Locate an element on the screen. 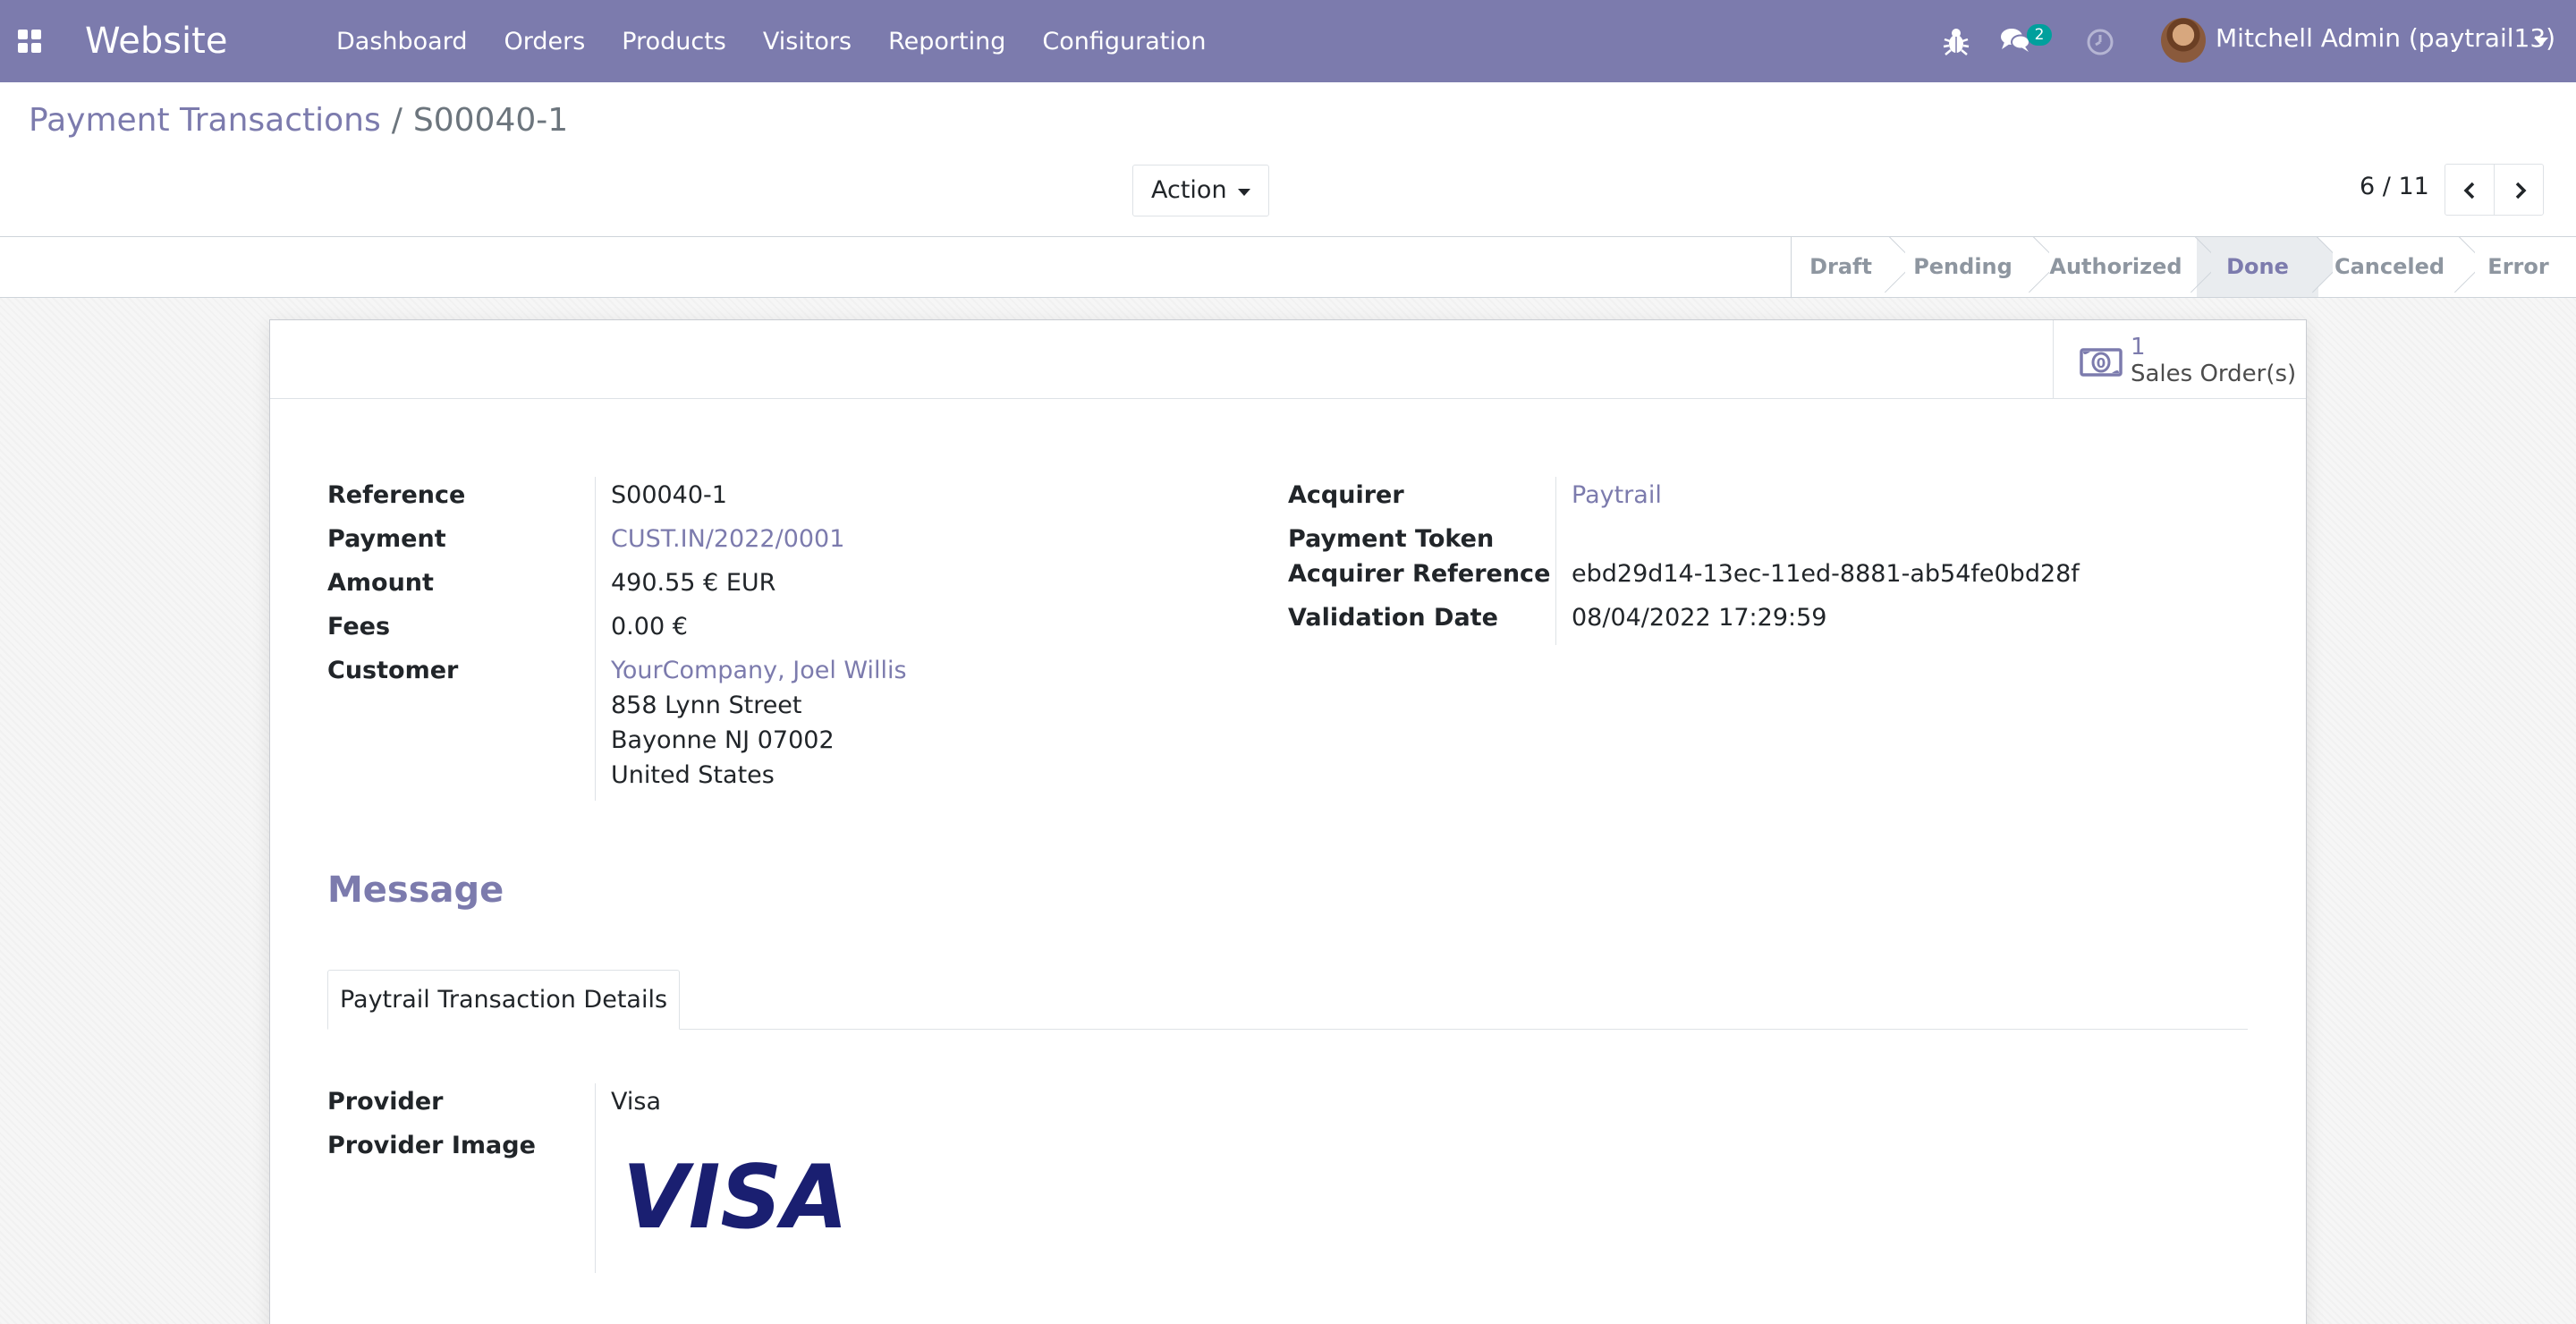  pager-next-button is located at coordinates (2519, 190).